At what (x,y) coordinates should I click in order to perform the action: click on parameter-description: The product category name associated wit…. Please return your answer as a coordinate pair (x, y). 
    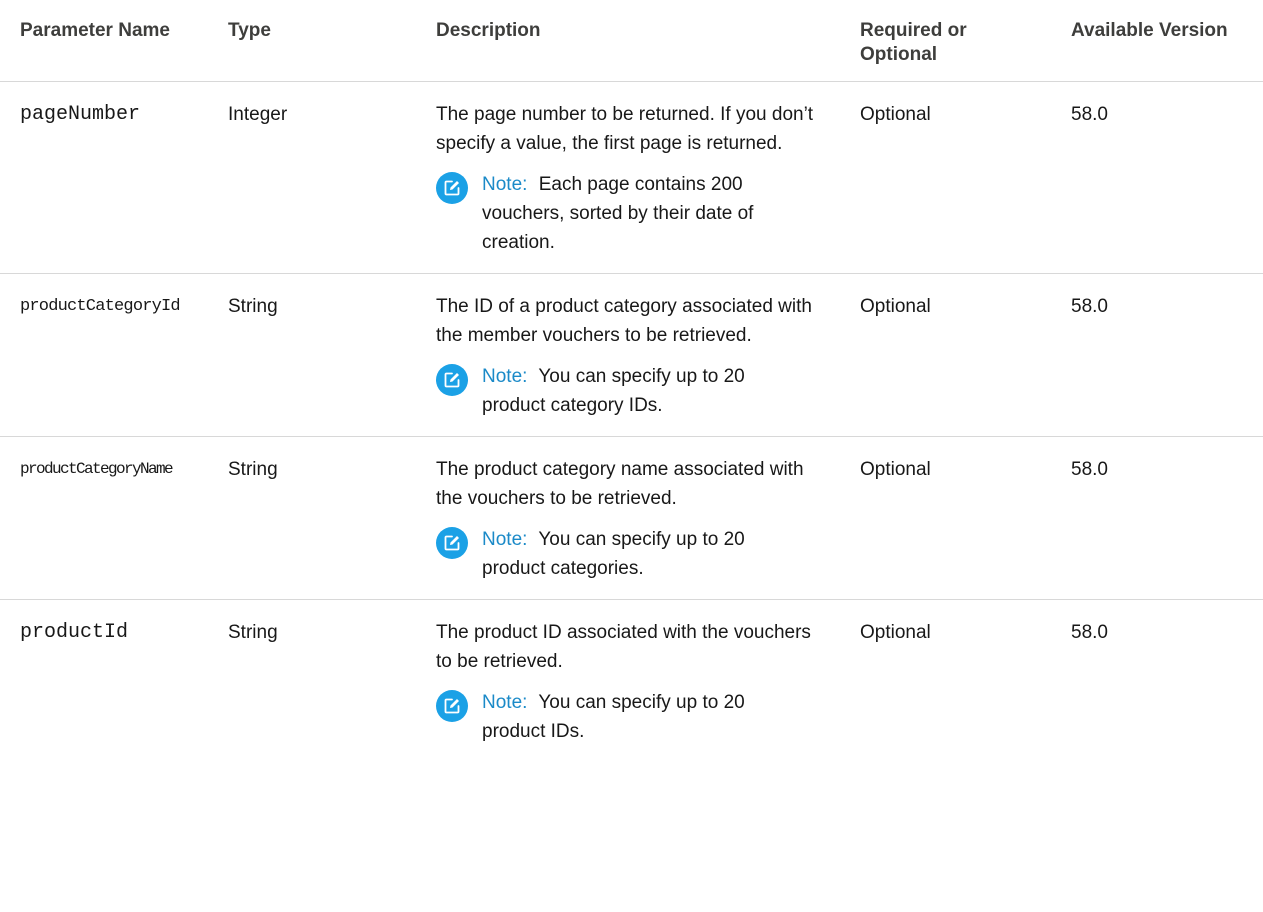
    Looking at the image, I should click on (628, 518).